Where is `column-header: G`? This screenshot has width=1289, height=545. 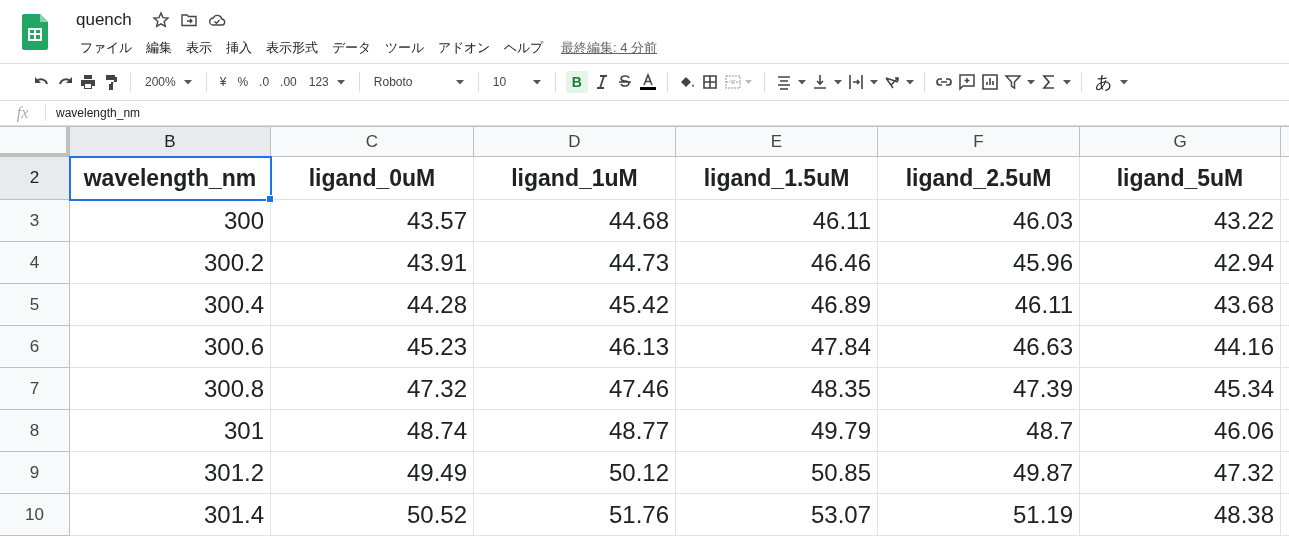
column-header: G is located at coordinates (1180, 142).